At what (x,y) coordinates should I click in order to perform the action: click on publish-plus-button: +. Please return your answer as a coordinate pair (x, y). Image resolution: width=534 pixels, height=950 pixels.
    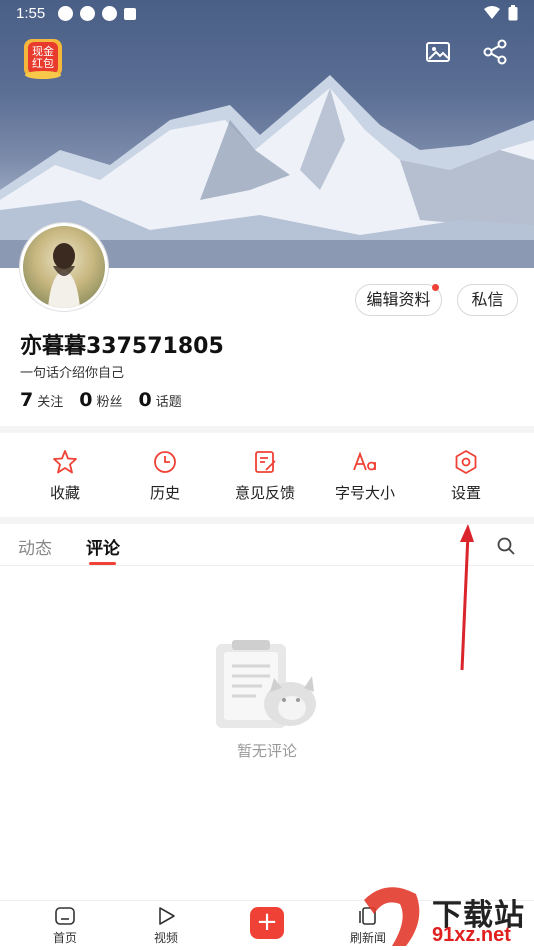
    Looking at the image, I should click on (267, 923).